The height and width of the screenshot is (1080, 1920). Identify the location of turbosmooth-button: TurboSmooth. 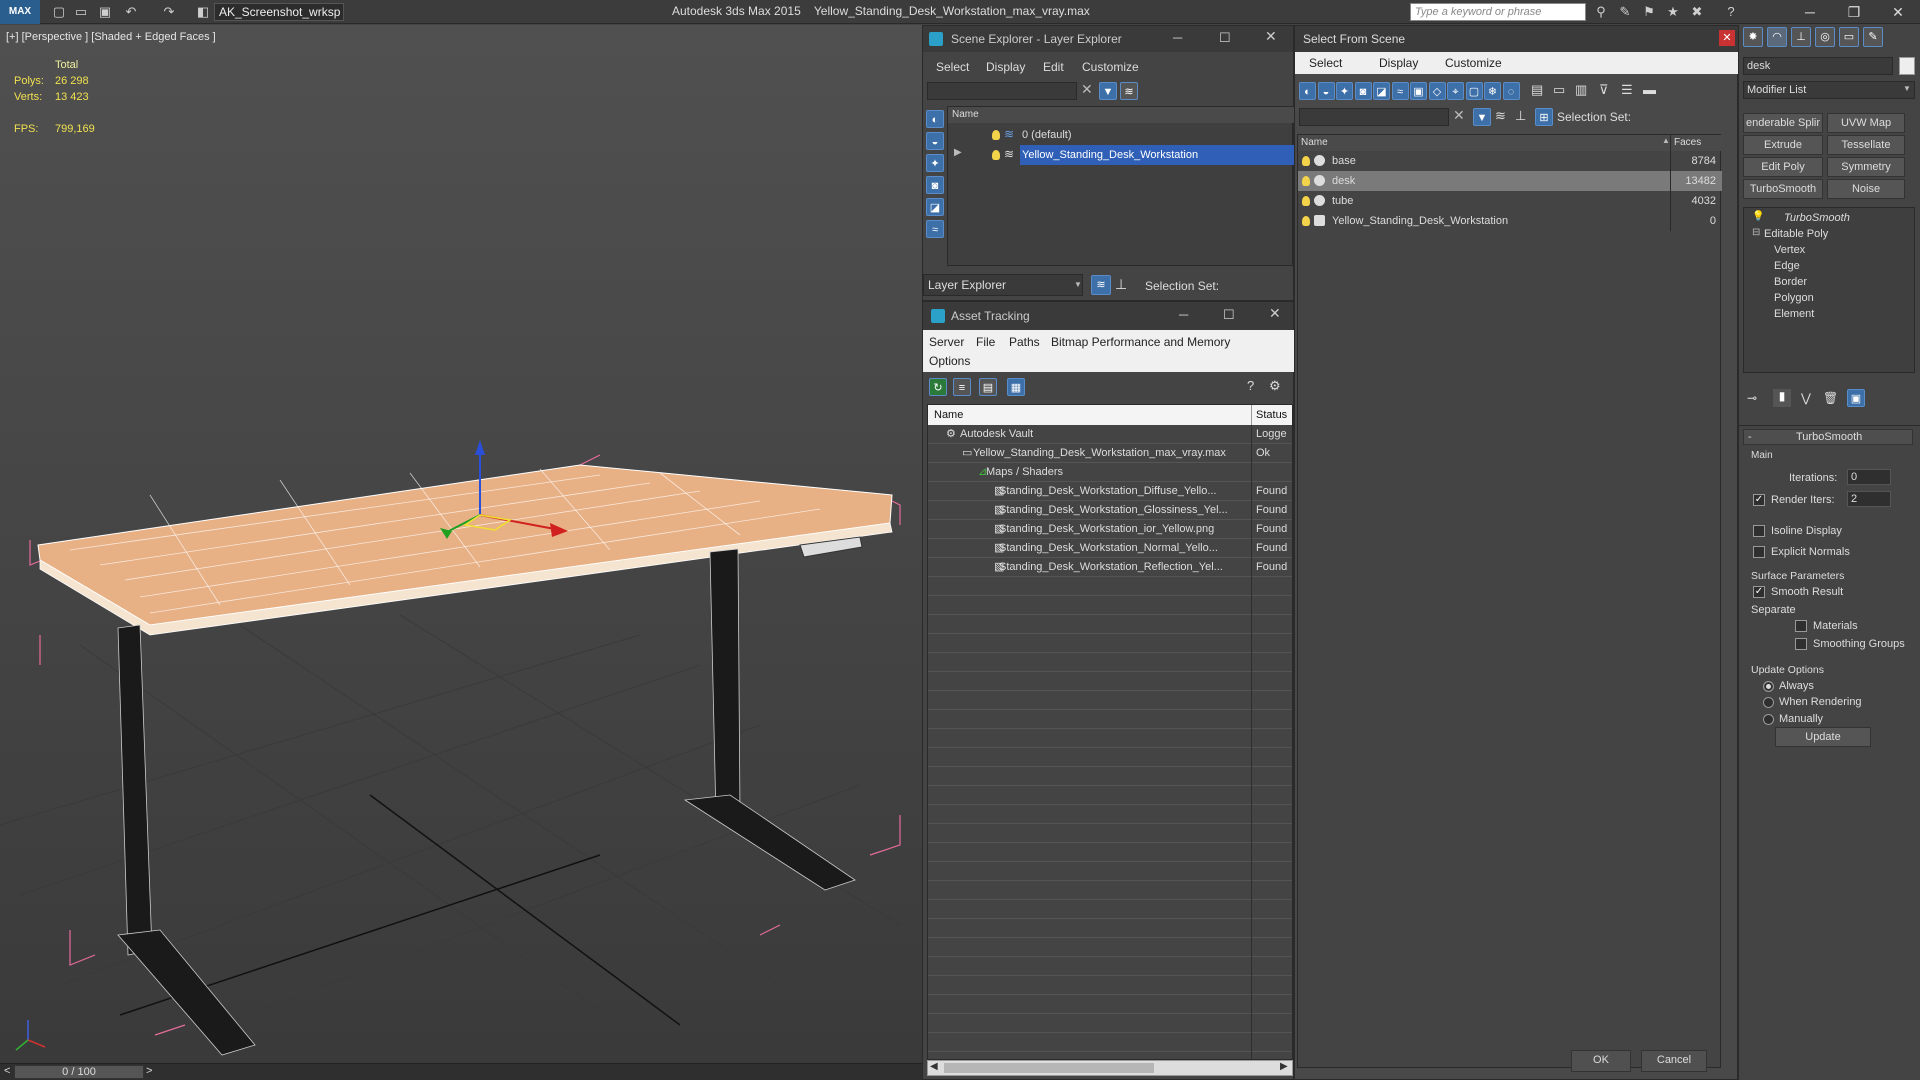
(1783, 189).